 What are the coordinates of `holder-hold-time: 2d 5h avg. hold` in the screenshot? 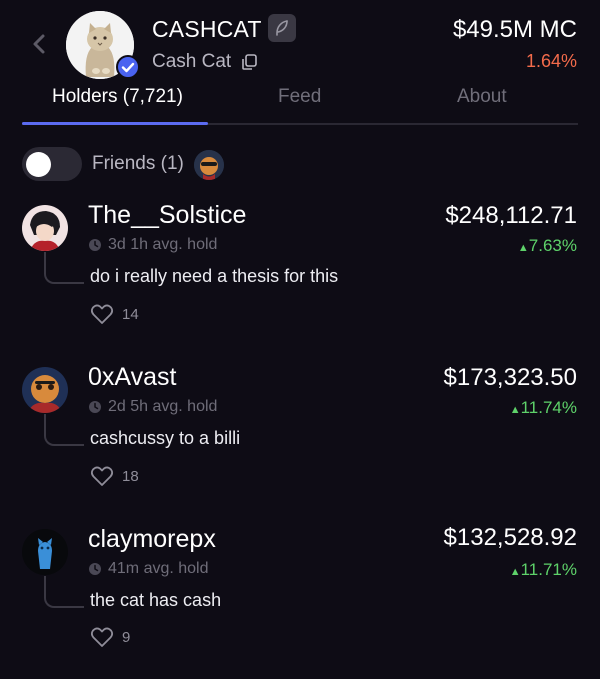 It's located at (152, 407).